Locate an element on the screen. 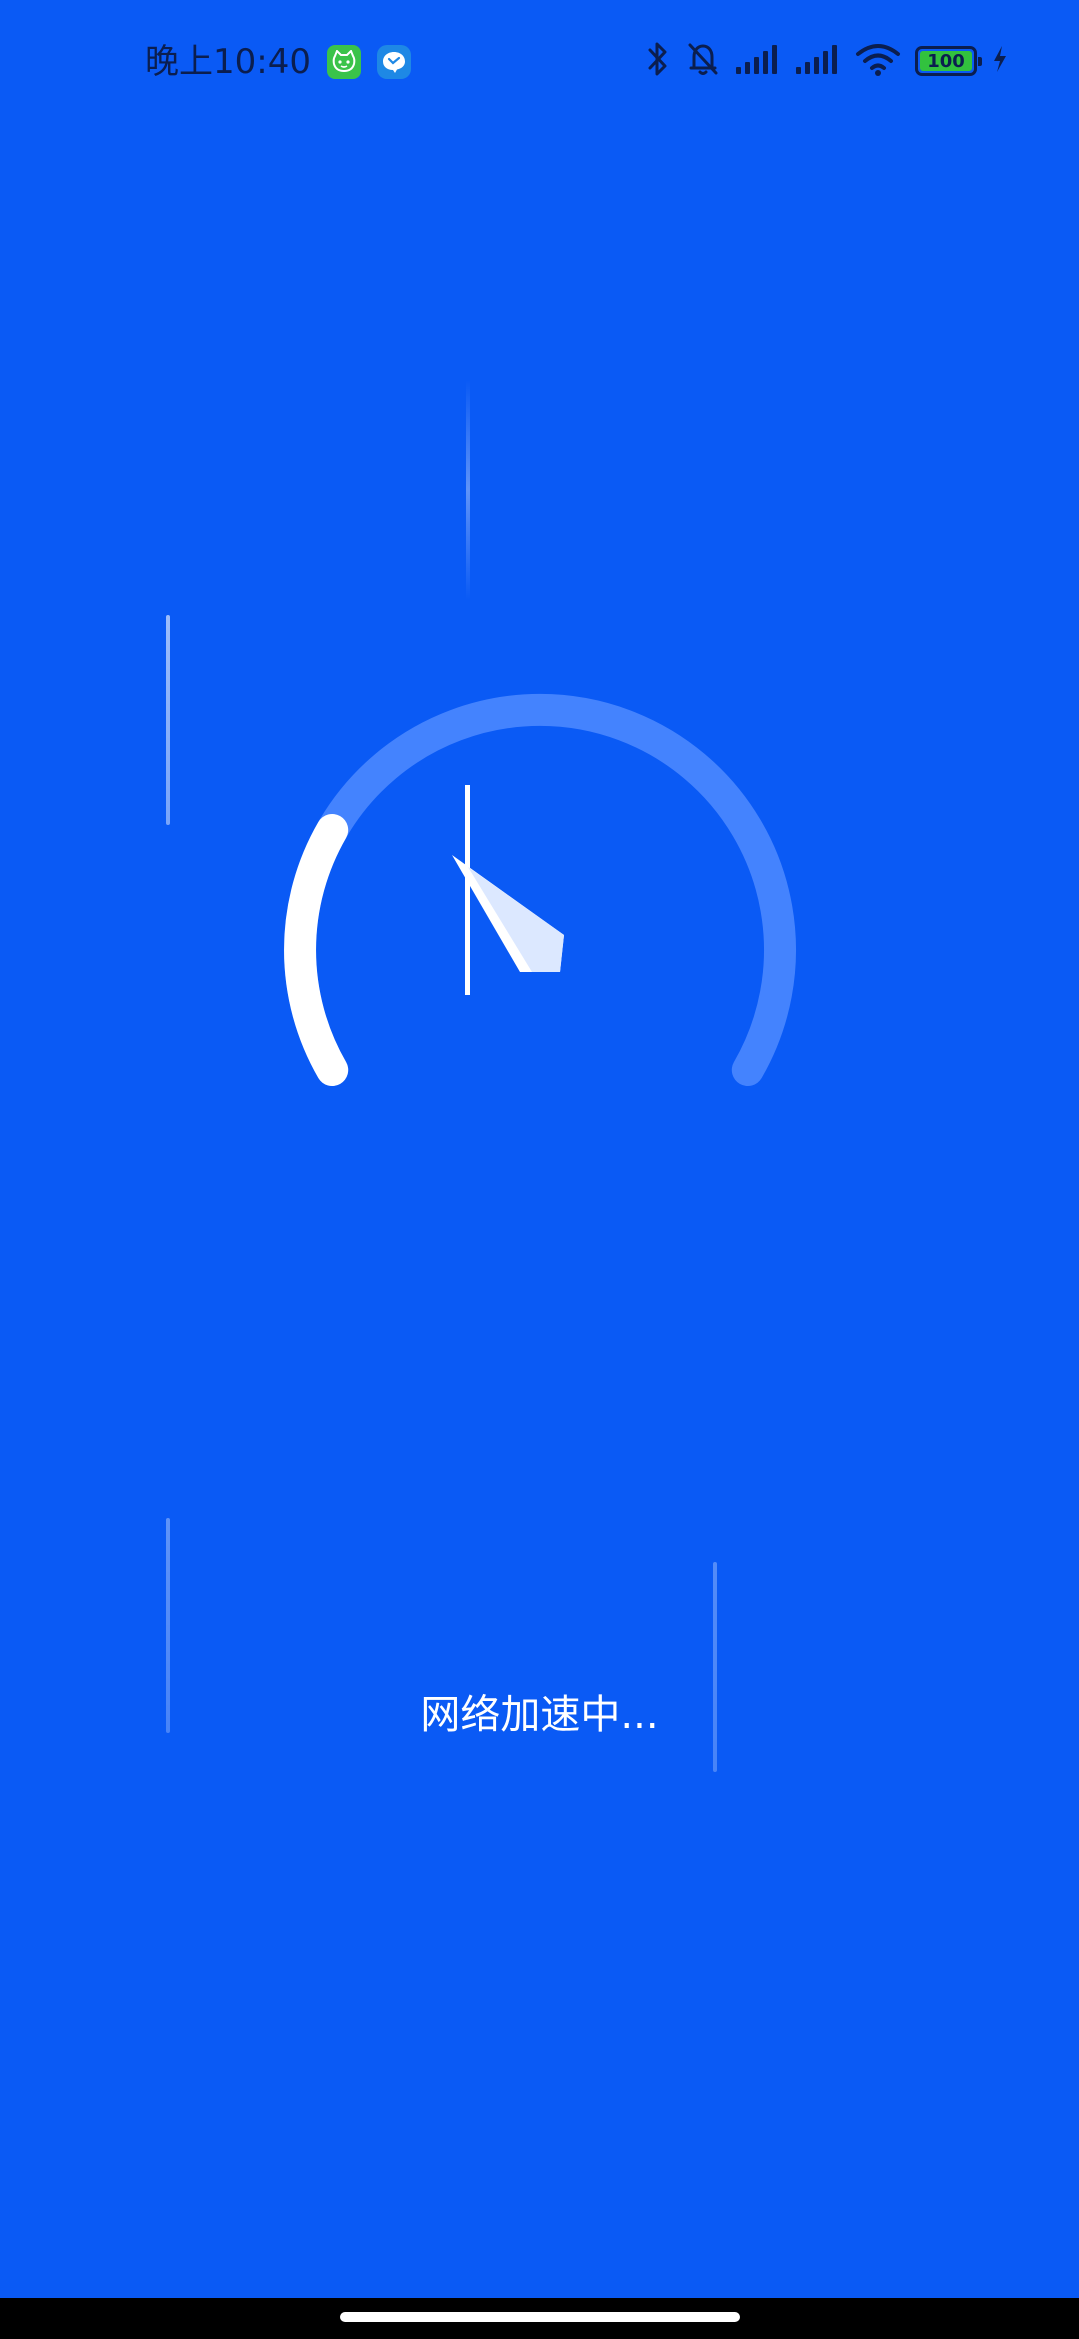  navigation-bar is located at coordinates (539, 2318).